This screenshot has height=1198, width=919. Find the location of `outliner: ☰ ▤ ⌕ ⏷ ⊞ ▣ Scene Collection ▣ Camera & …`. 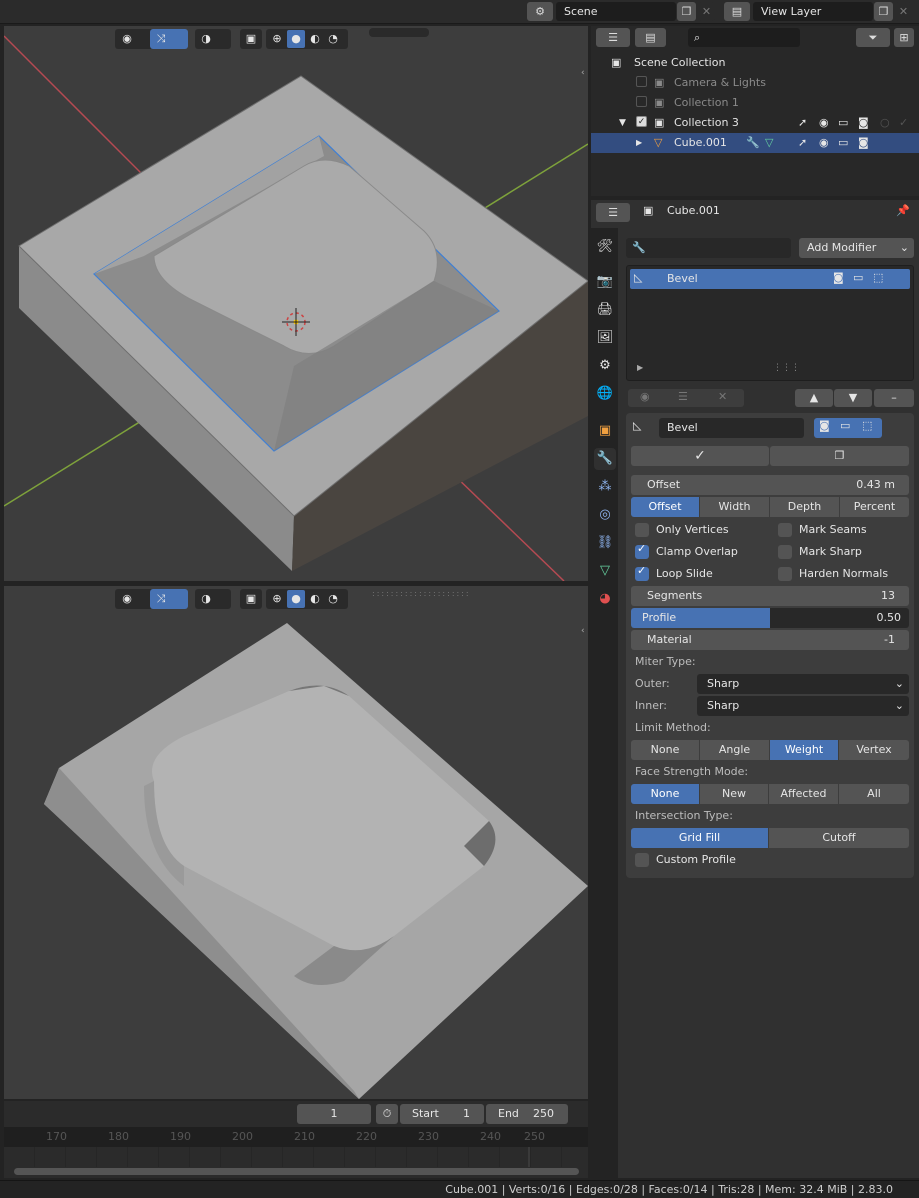

outliner: ☰ ▤ ⌕ ⏷ ⊞ ▣ Scene Collection ▣ Camera & … is located at coordinates (755, 111).